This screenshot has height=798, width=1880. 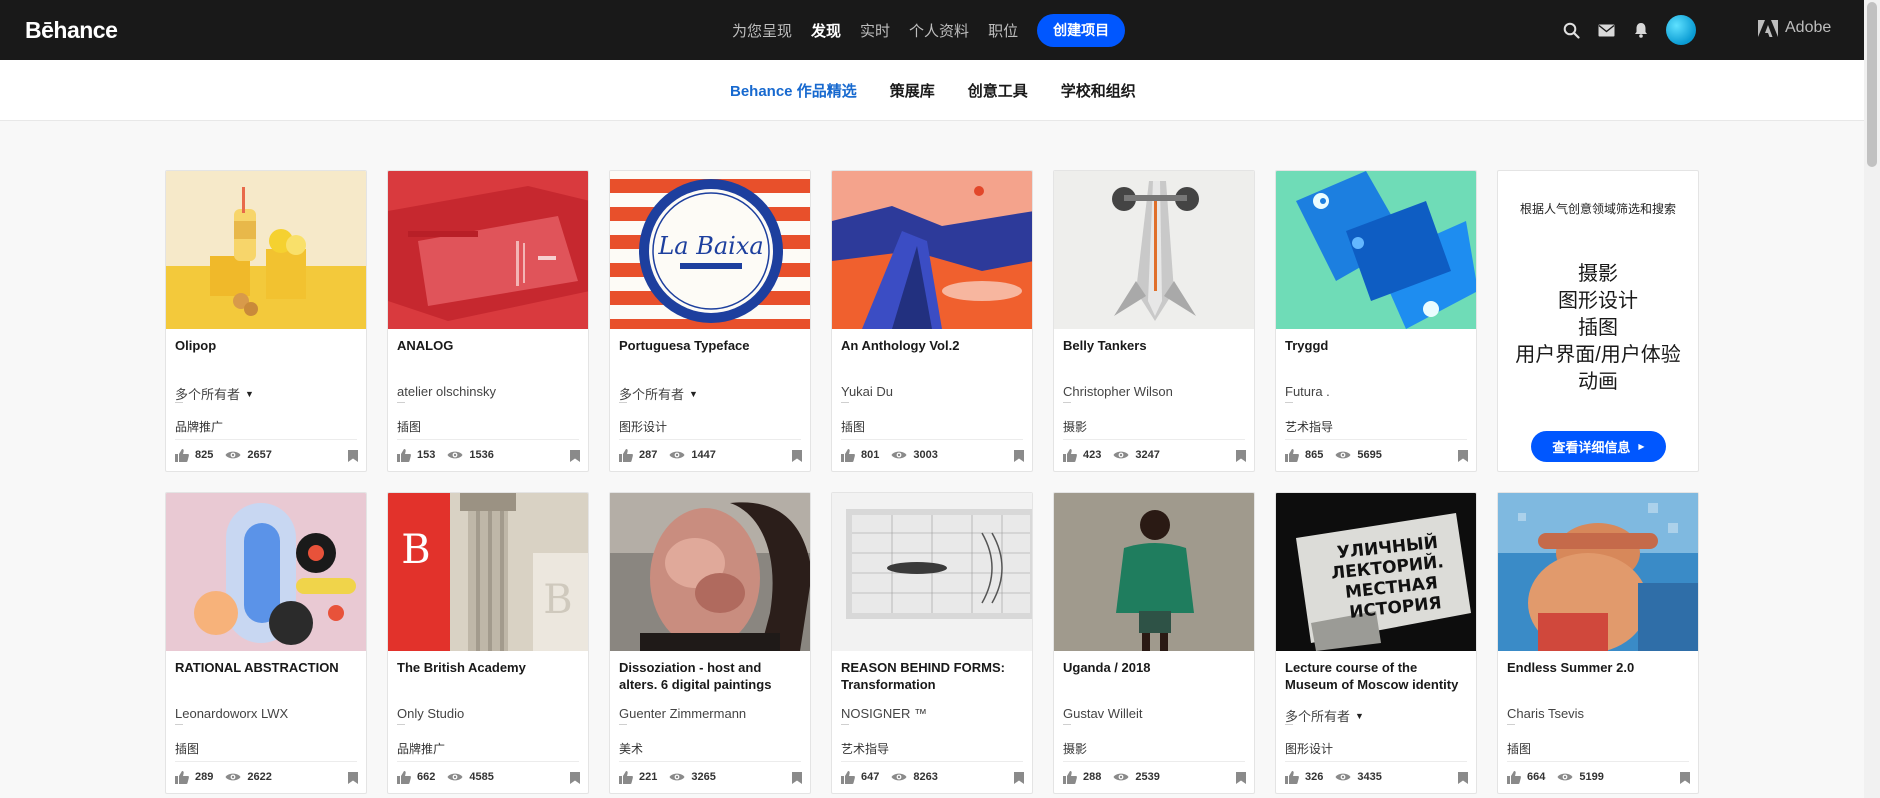 I want to click on project-title: Endless Summer 2.0, so click(x=1598, y=667).